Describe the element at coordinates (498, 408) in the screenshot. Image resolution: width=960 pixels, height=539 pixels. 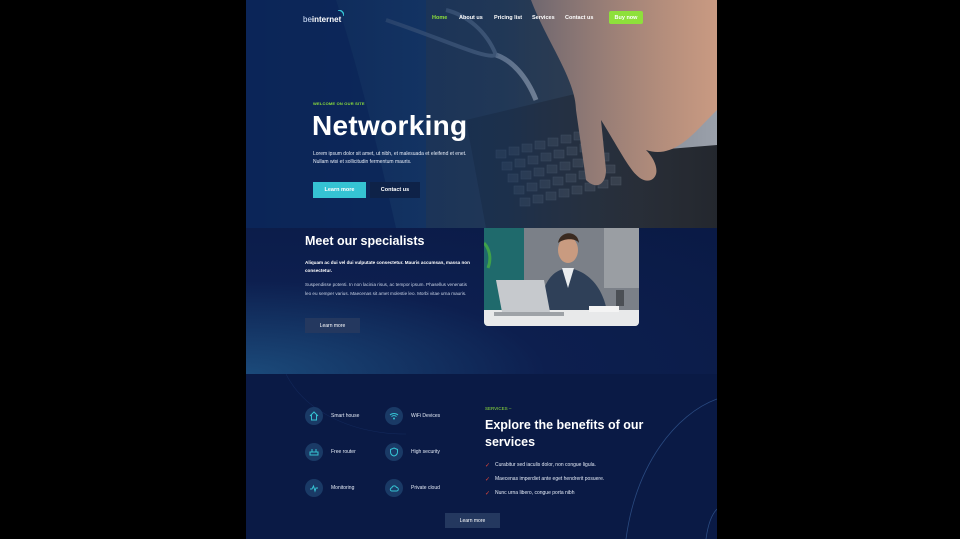
I see `services-eyebrow: SERVICES –` at that location.